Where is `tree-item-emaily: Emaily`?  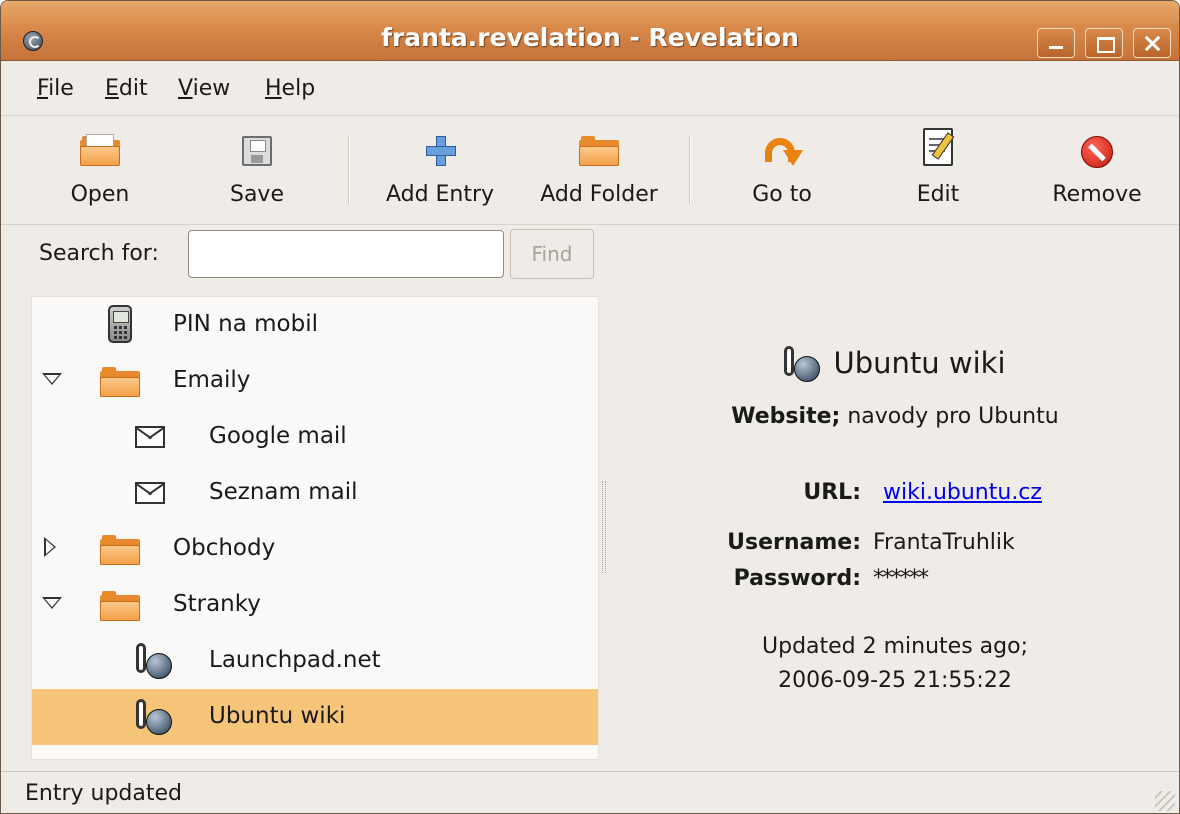 tree-item-emaily: Emaily is located at coordinates (315, 381).